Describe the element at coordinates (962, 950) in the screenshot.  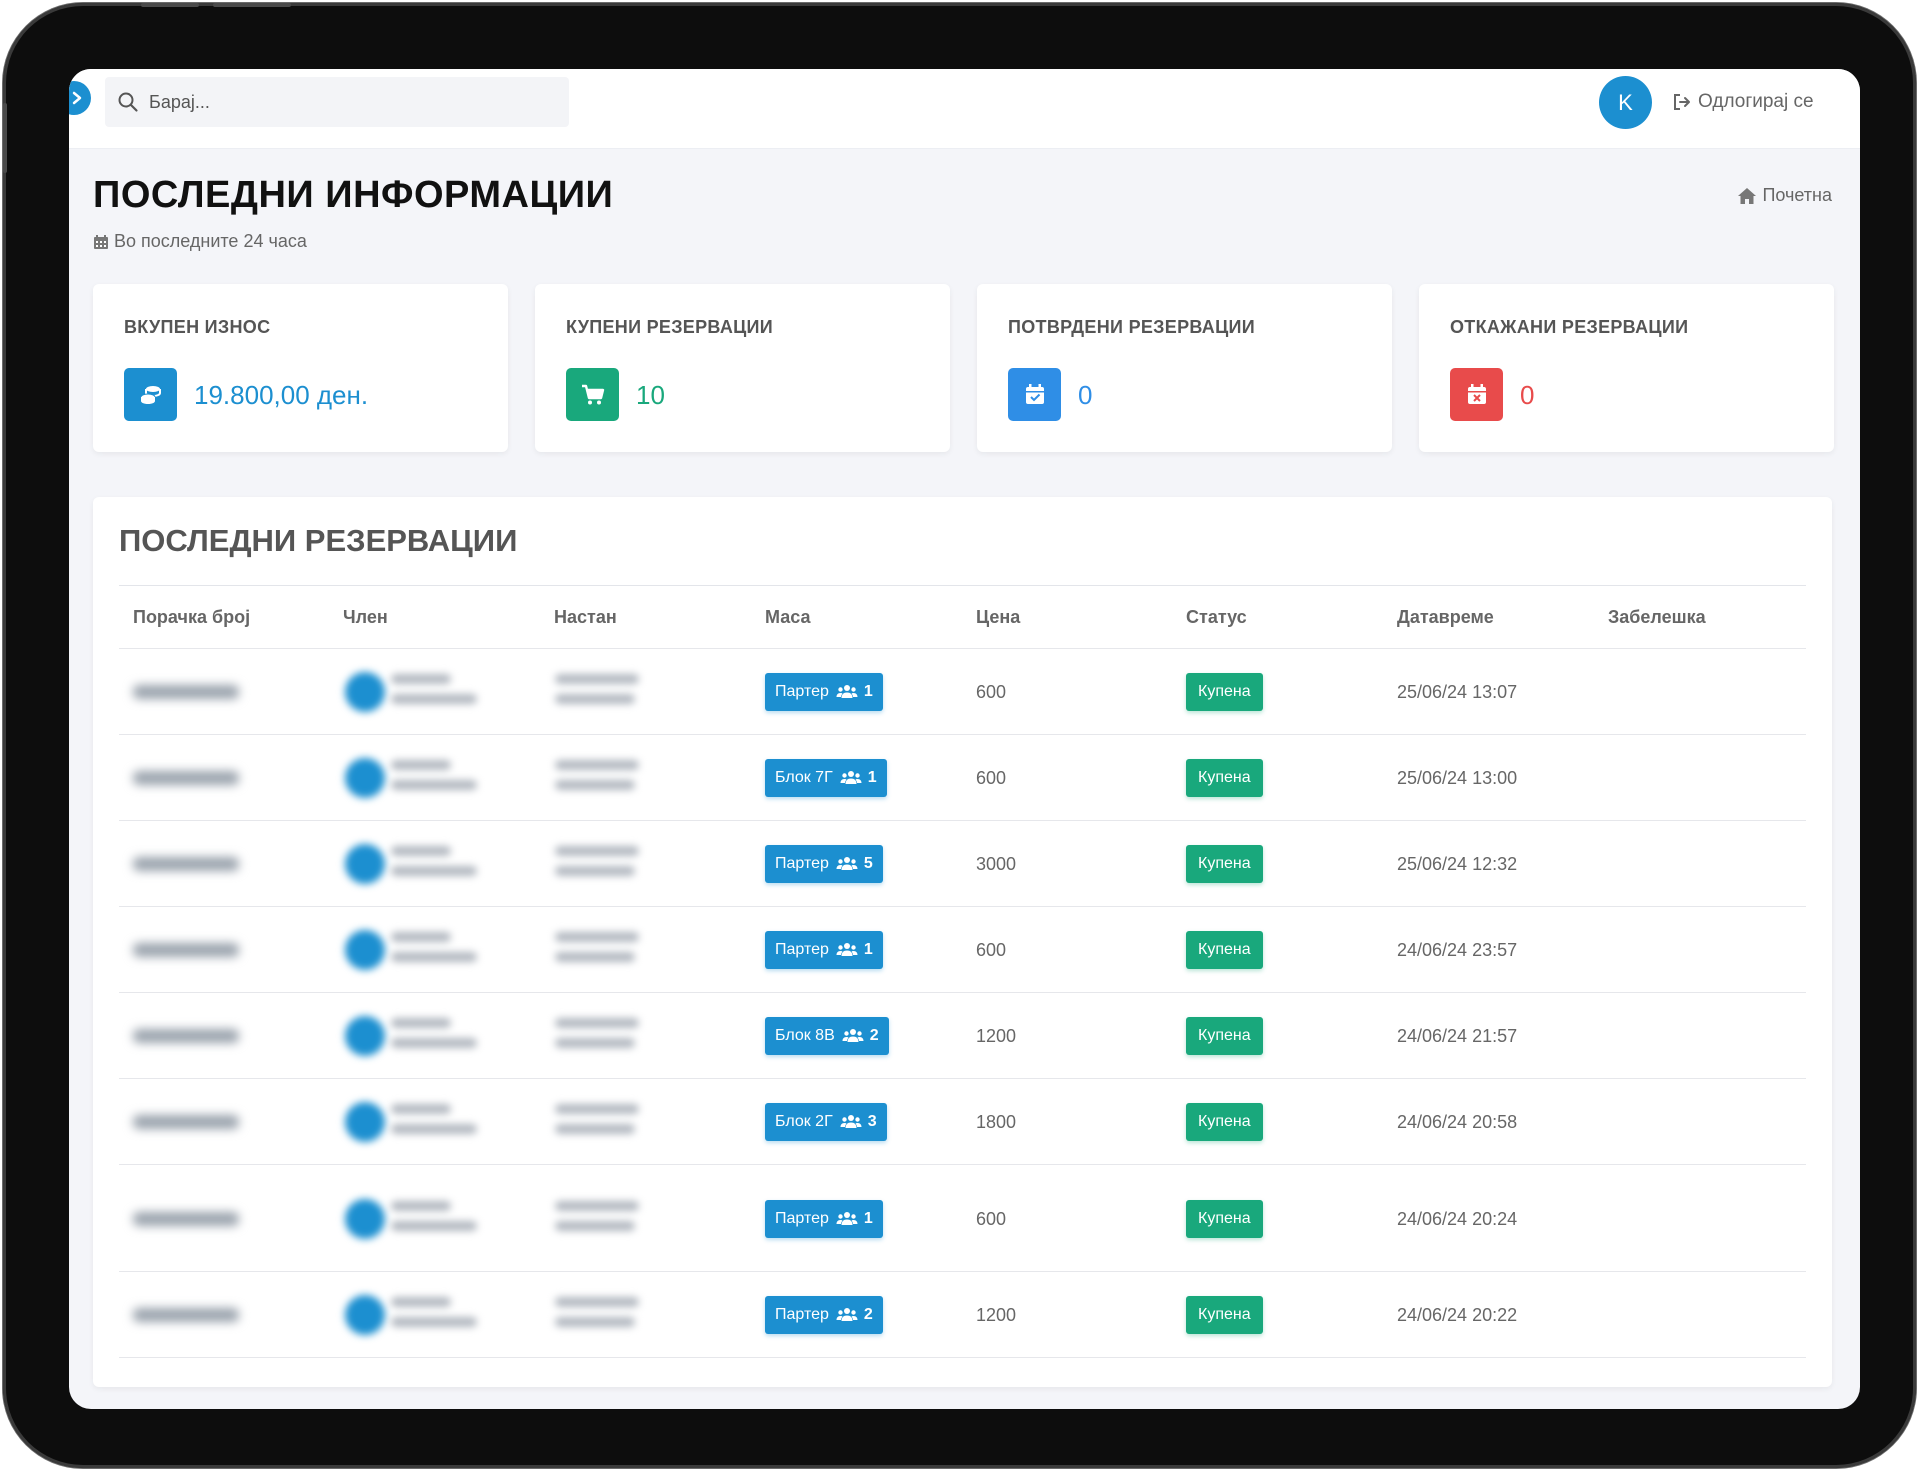
I see `table-row: Партер 1 600 Купена 24/06/24 23:57` at that location.